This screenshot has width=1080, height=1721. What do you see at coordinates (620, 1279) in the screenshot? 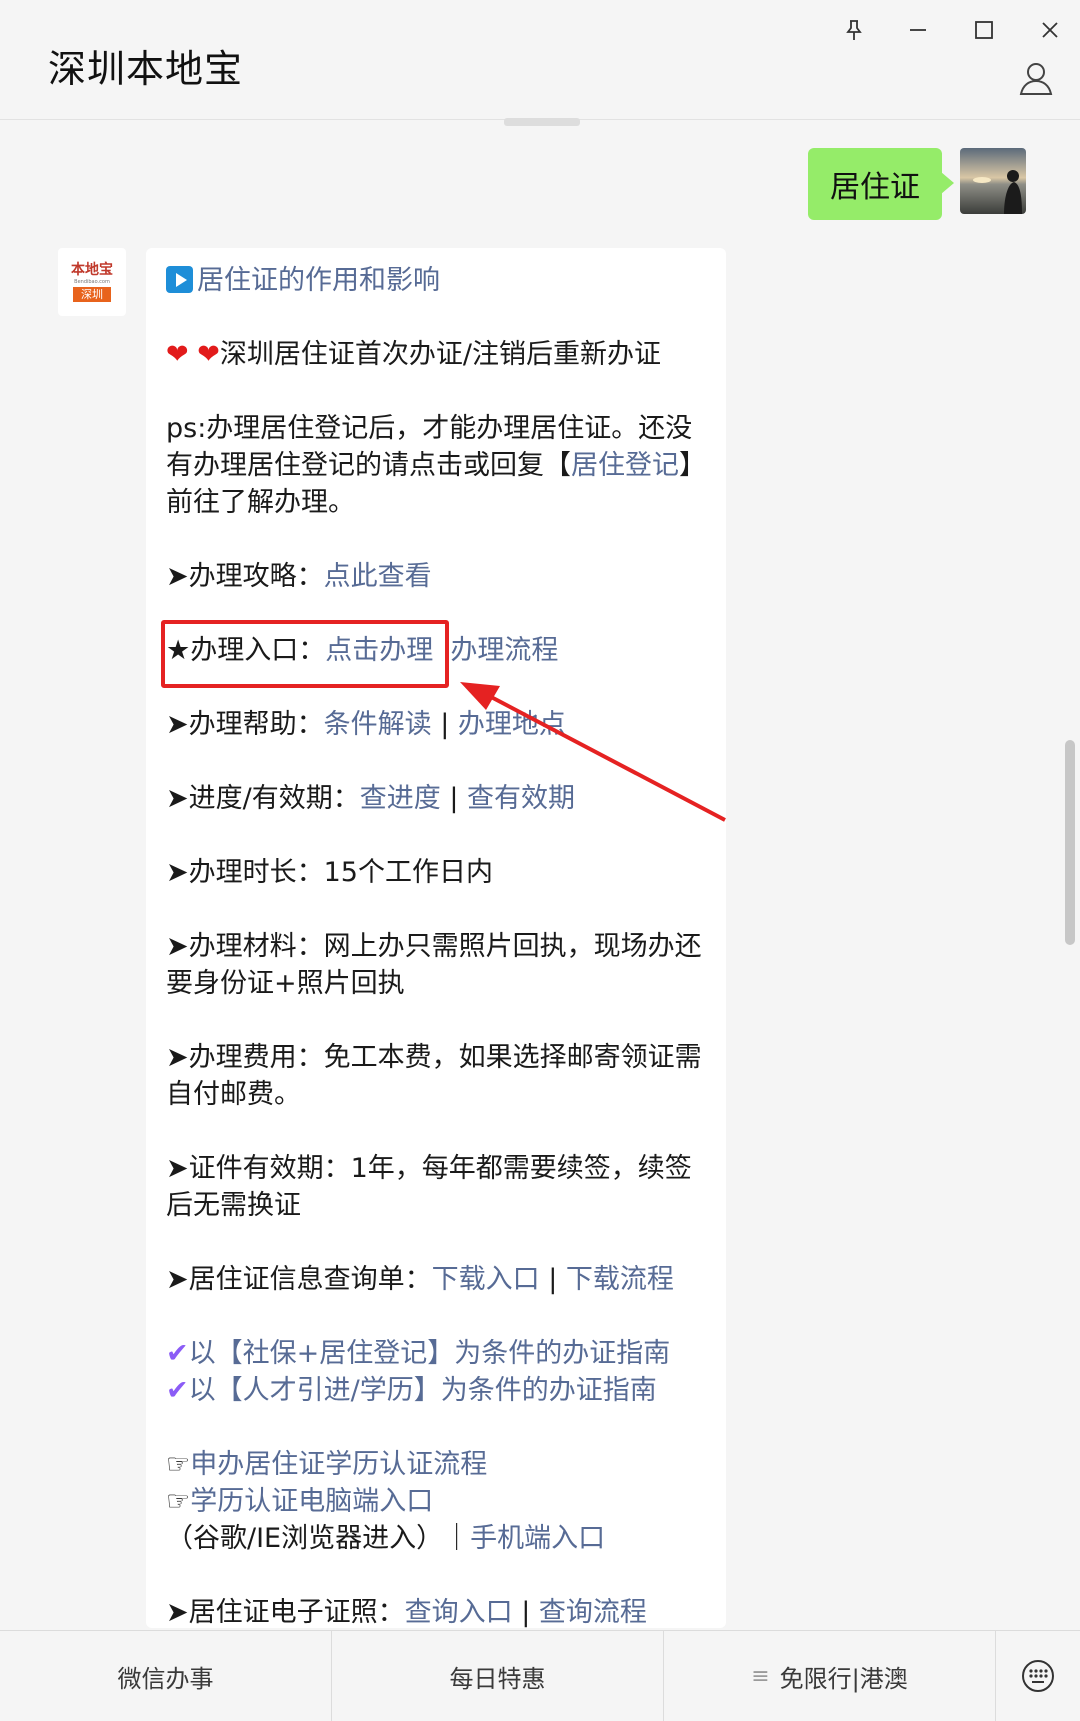
I see `download-process-link: 下载流程` at bounding box center [620, 1279].